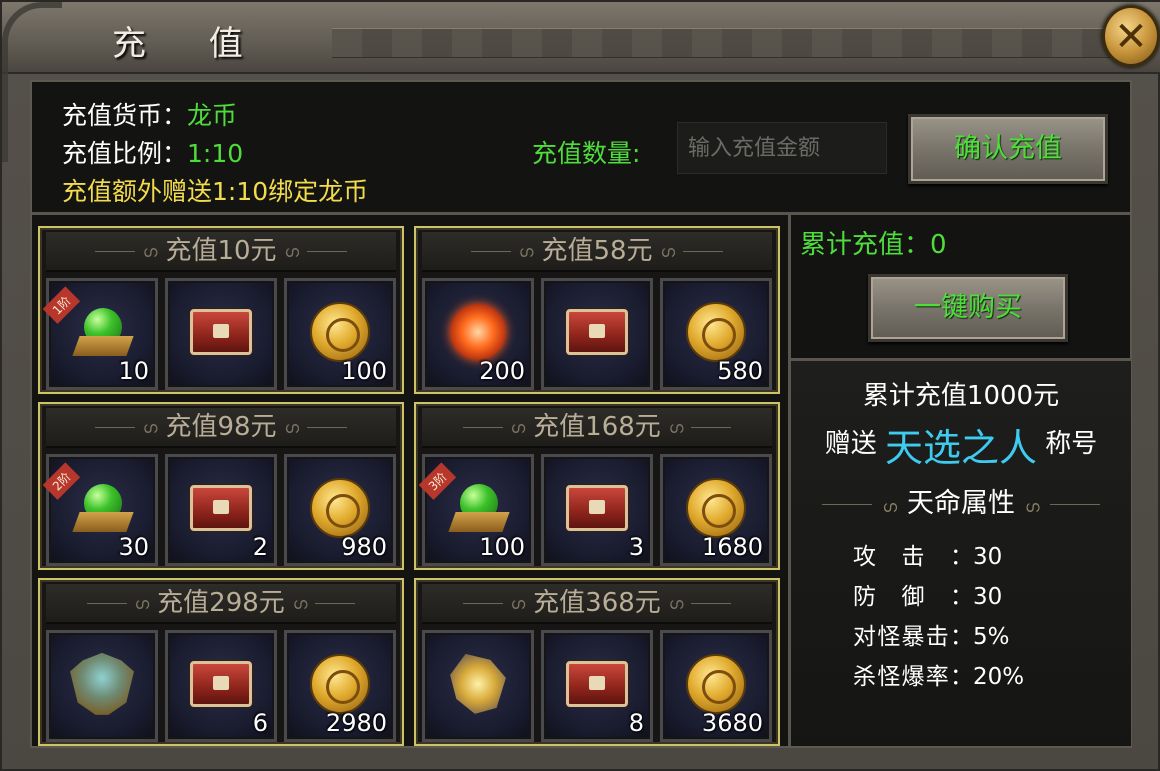 The width and height of the screenshot is (1160, 771). I want to click on close-button: ✕, so click(1131, 36).